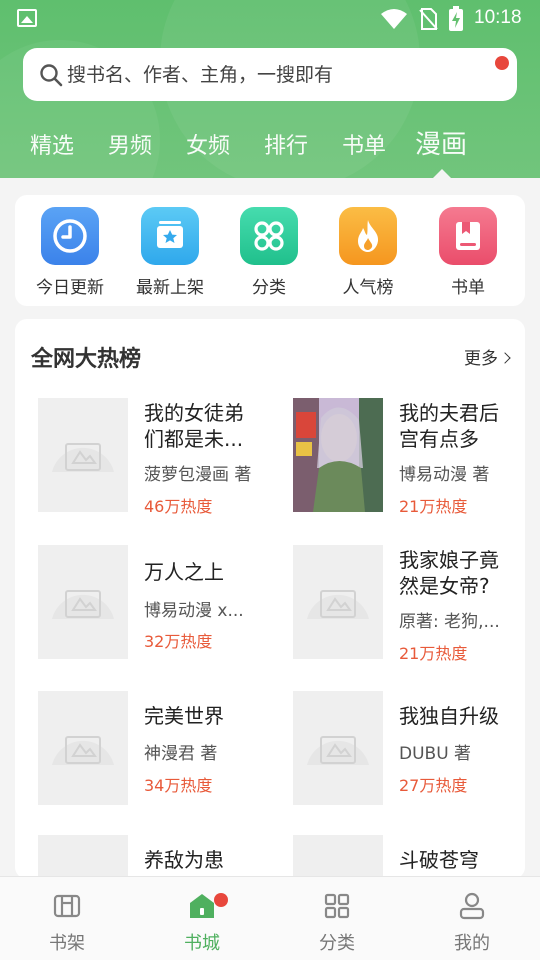  I want to click on chevron-right-icon, so click(505, 358).